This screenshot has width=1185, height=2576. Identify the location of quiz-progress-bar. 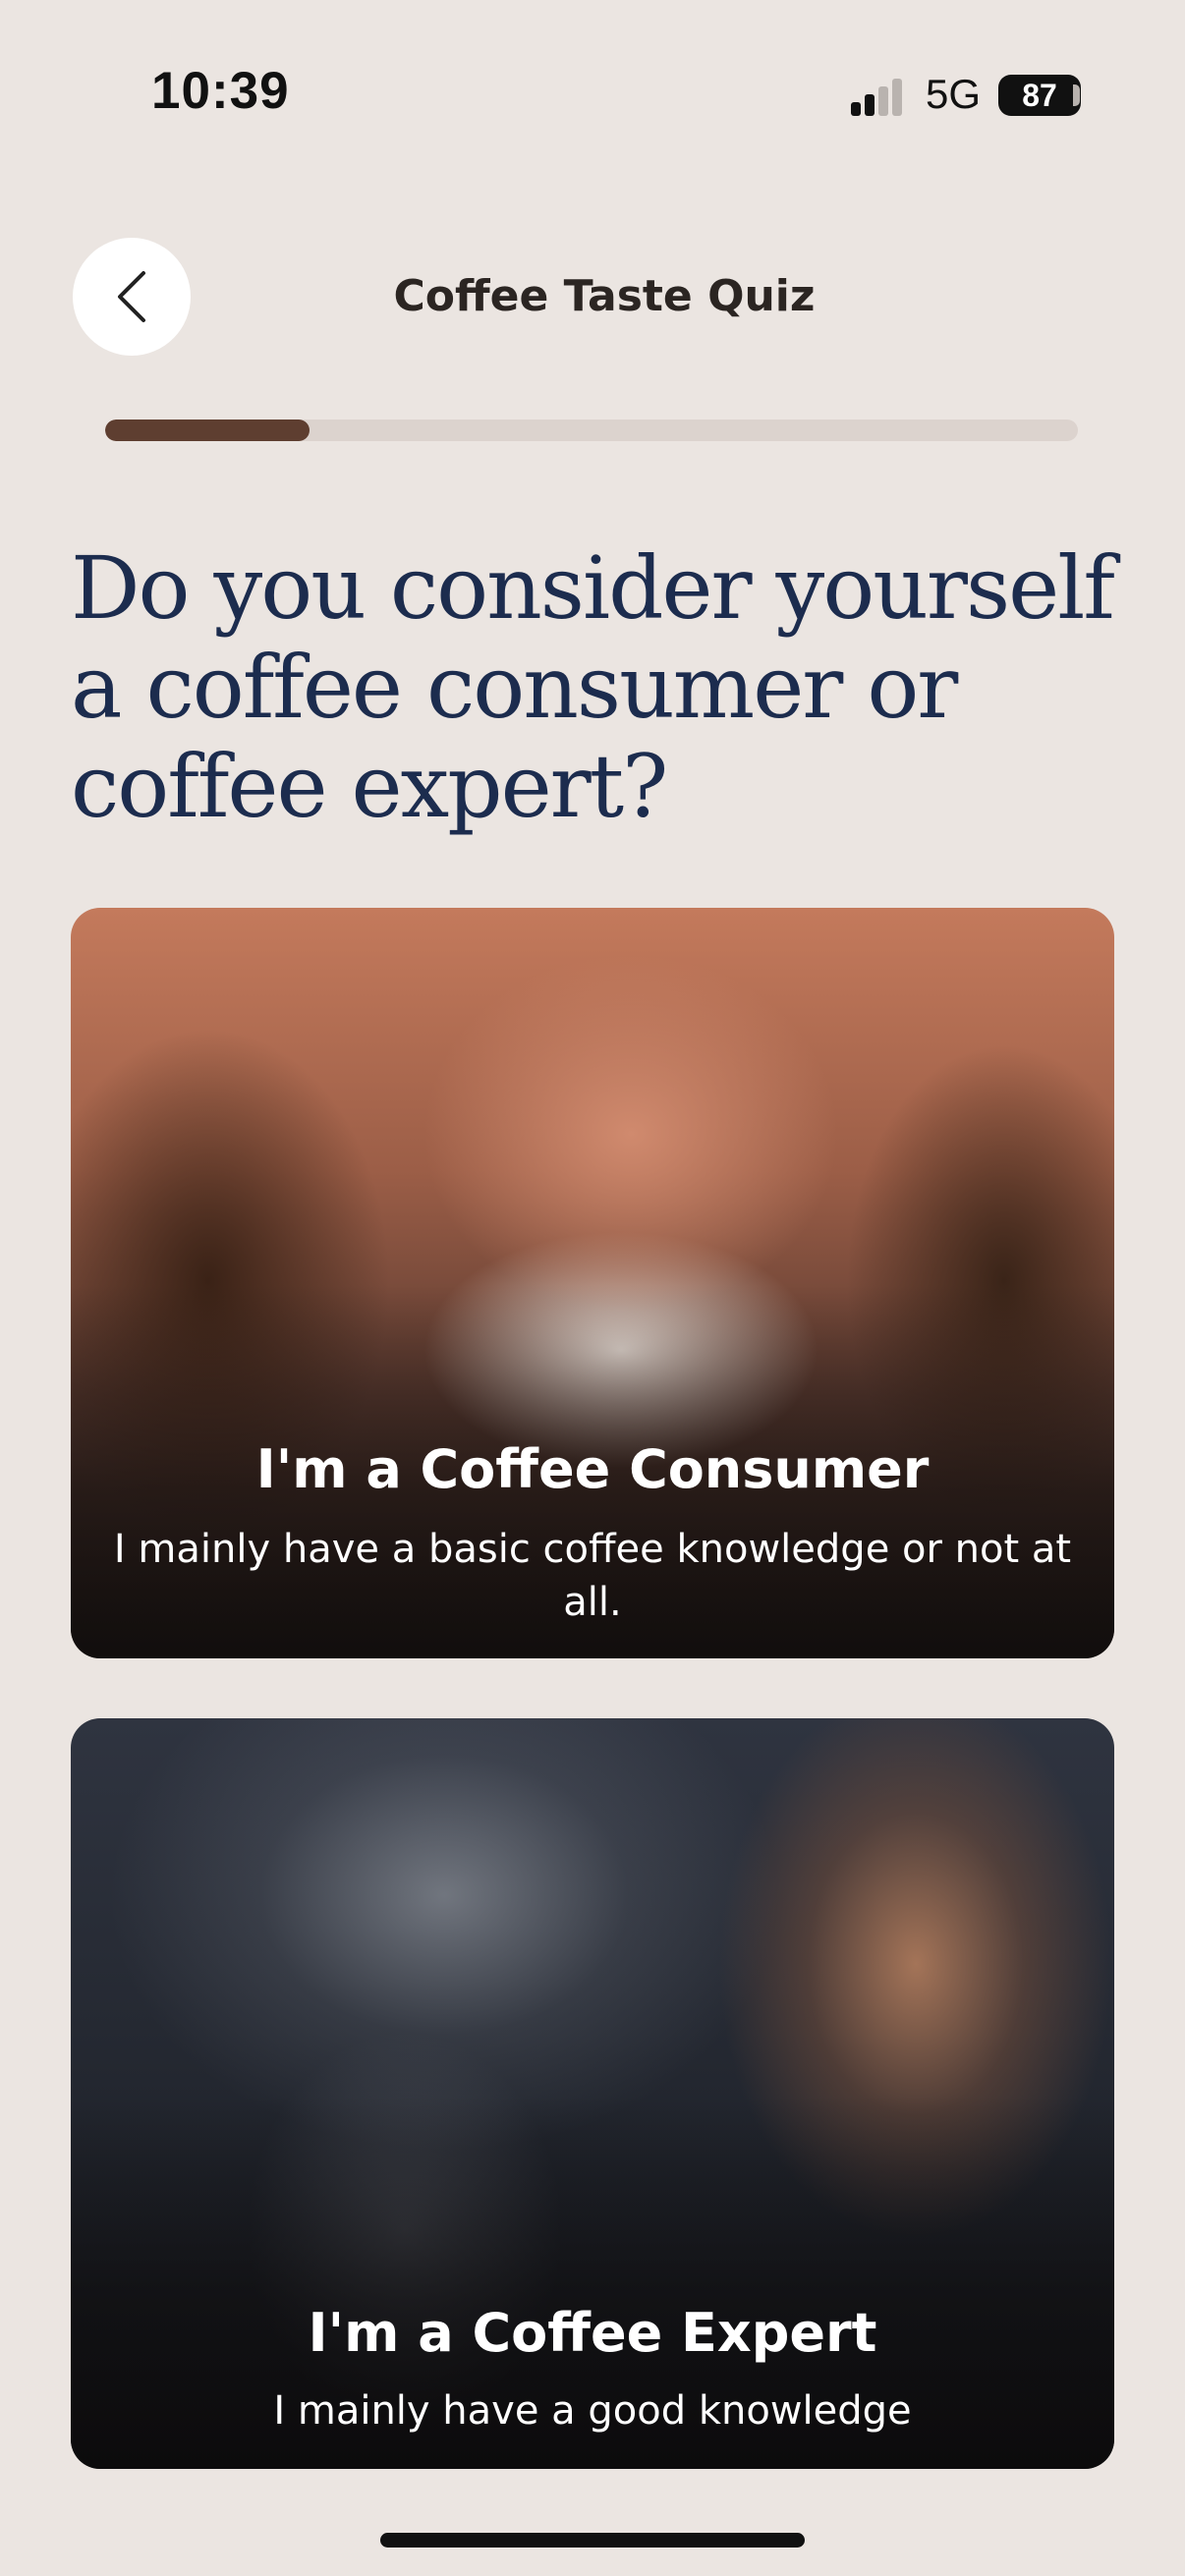
(592, 430).